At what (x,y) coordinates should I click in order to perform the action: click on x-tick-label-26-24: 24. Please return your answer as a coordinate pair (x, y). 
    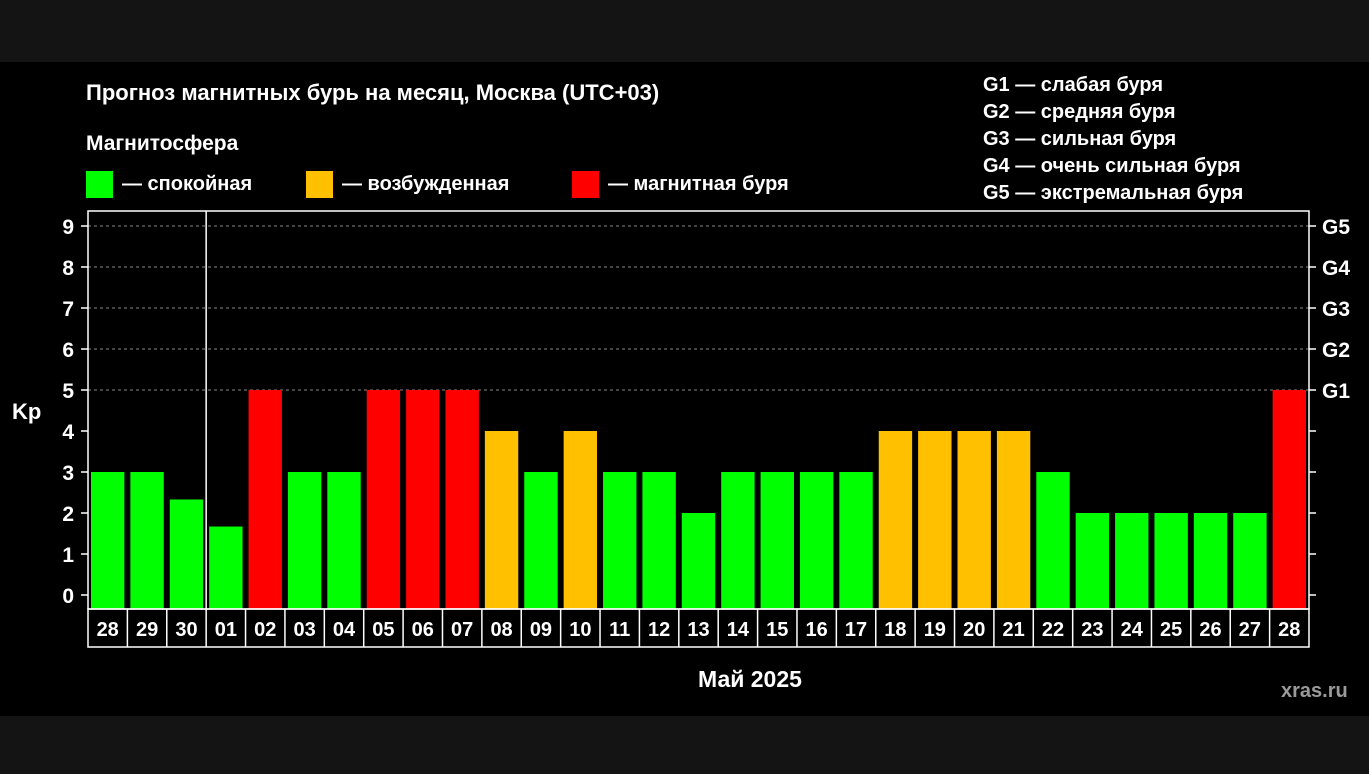
    Looking at the image, I should click on (1132, 630).